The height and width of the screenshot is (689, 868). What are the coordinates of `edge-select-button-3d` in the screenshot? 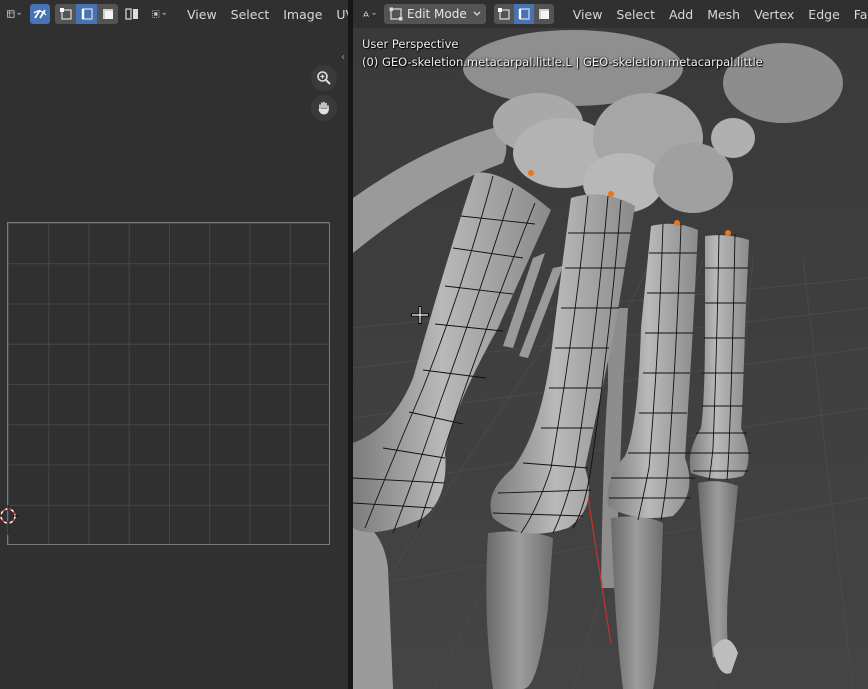 It's located at (523, 14).